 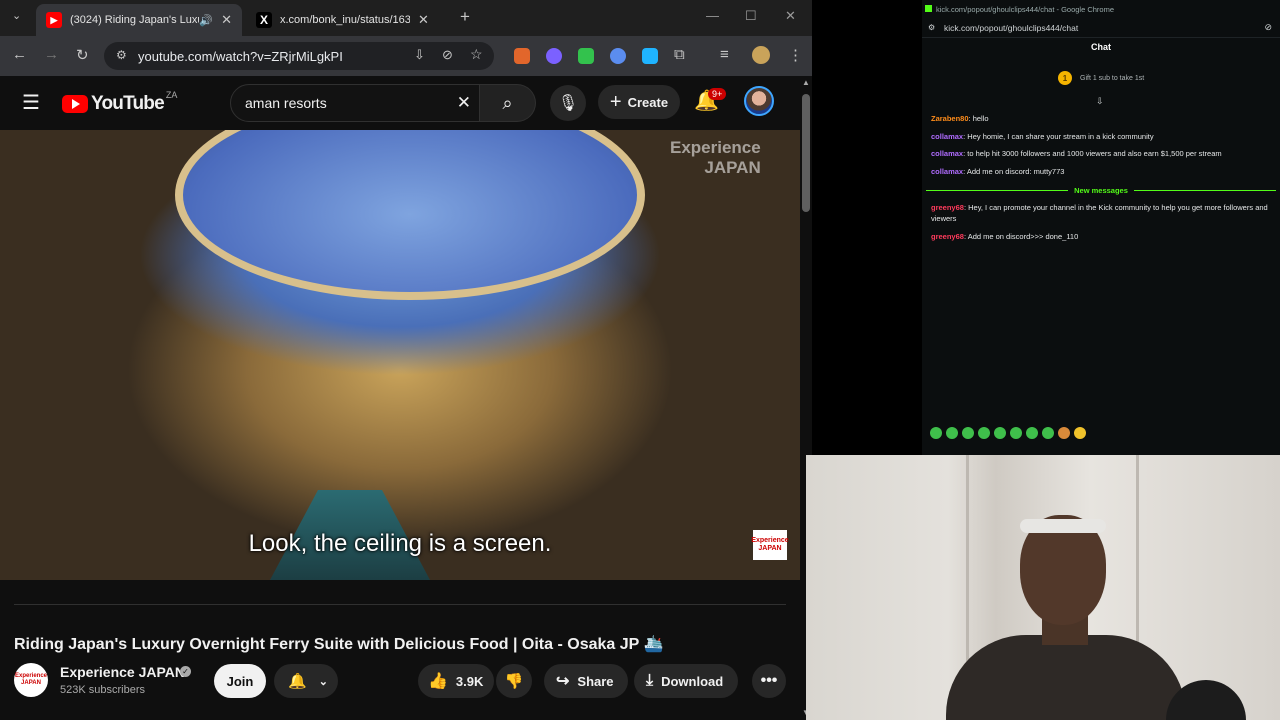 What do you see at coordinates (724, 54) in the screenshot?
I see `media-controls-icon: ≡` at bounding box center [724, 54].